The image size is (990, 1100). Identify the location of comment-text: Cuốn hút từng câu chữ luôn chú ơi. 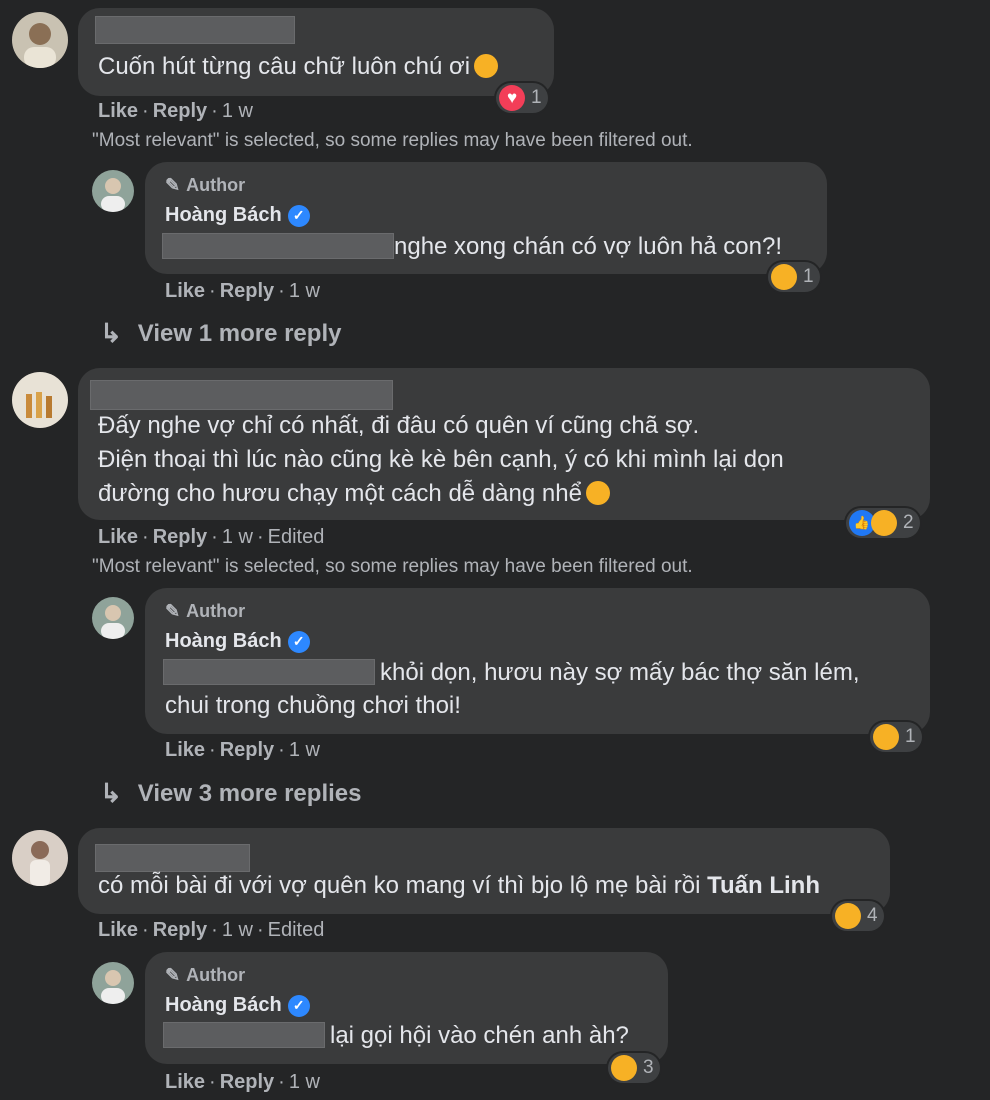
(298, 66).